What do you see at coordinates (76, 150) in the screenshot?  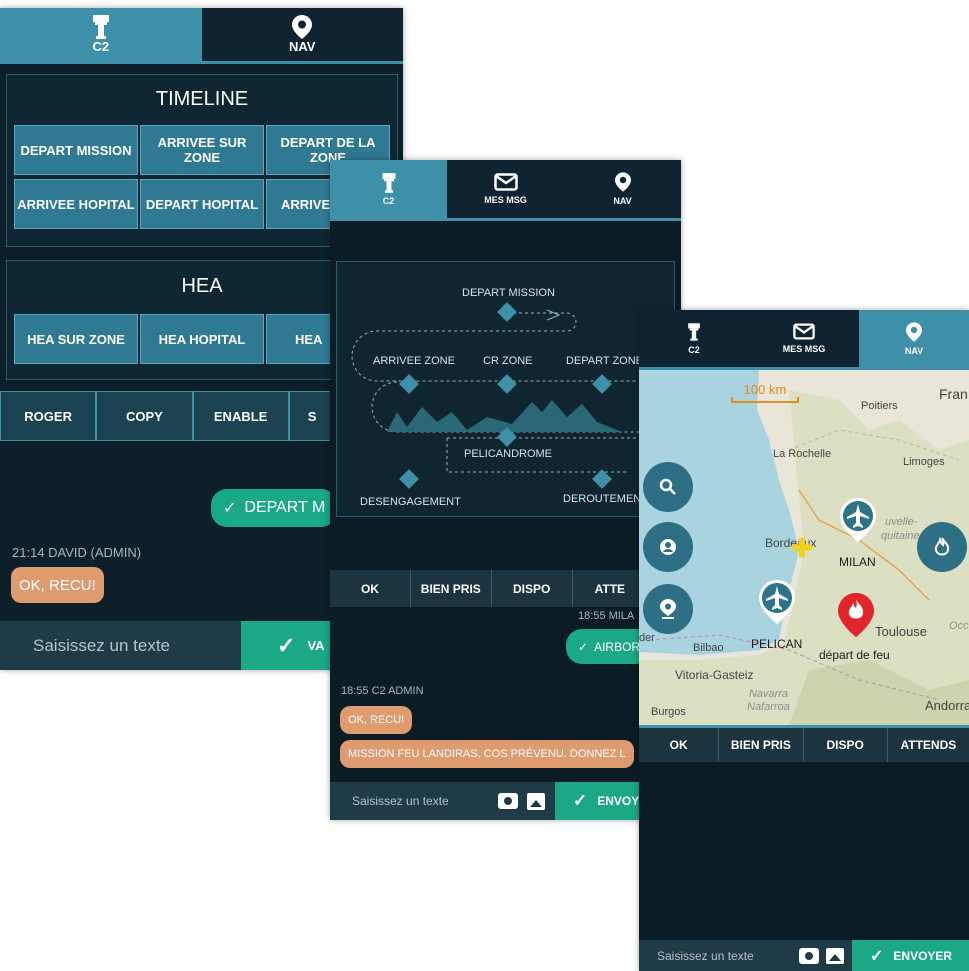 I see `depart-mission-button: DEPART MISSION` at bounding box center [76, 150].